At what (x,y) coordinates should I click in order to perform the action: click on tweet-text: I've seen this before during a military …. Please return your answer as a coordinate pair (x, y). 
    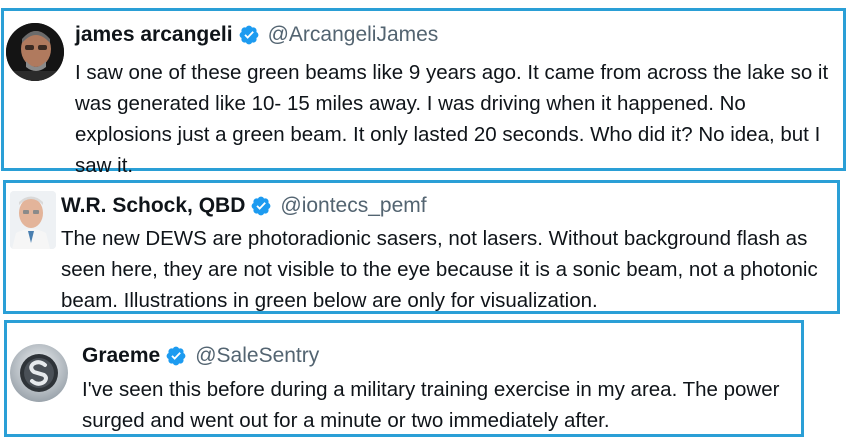
    Looking at the image, I should click on (431, 405).